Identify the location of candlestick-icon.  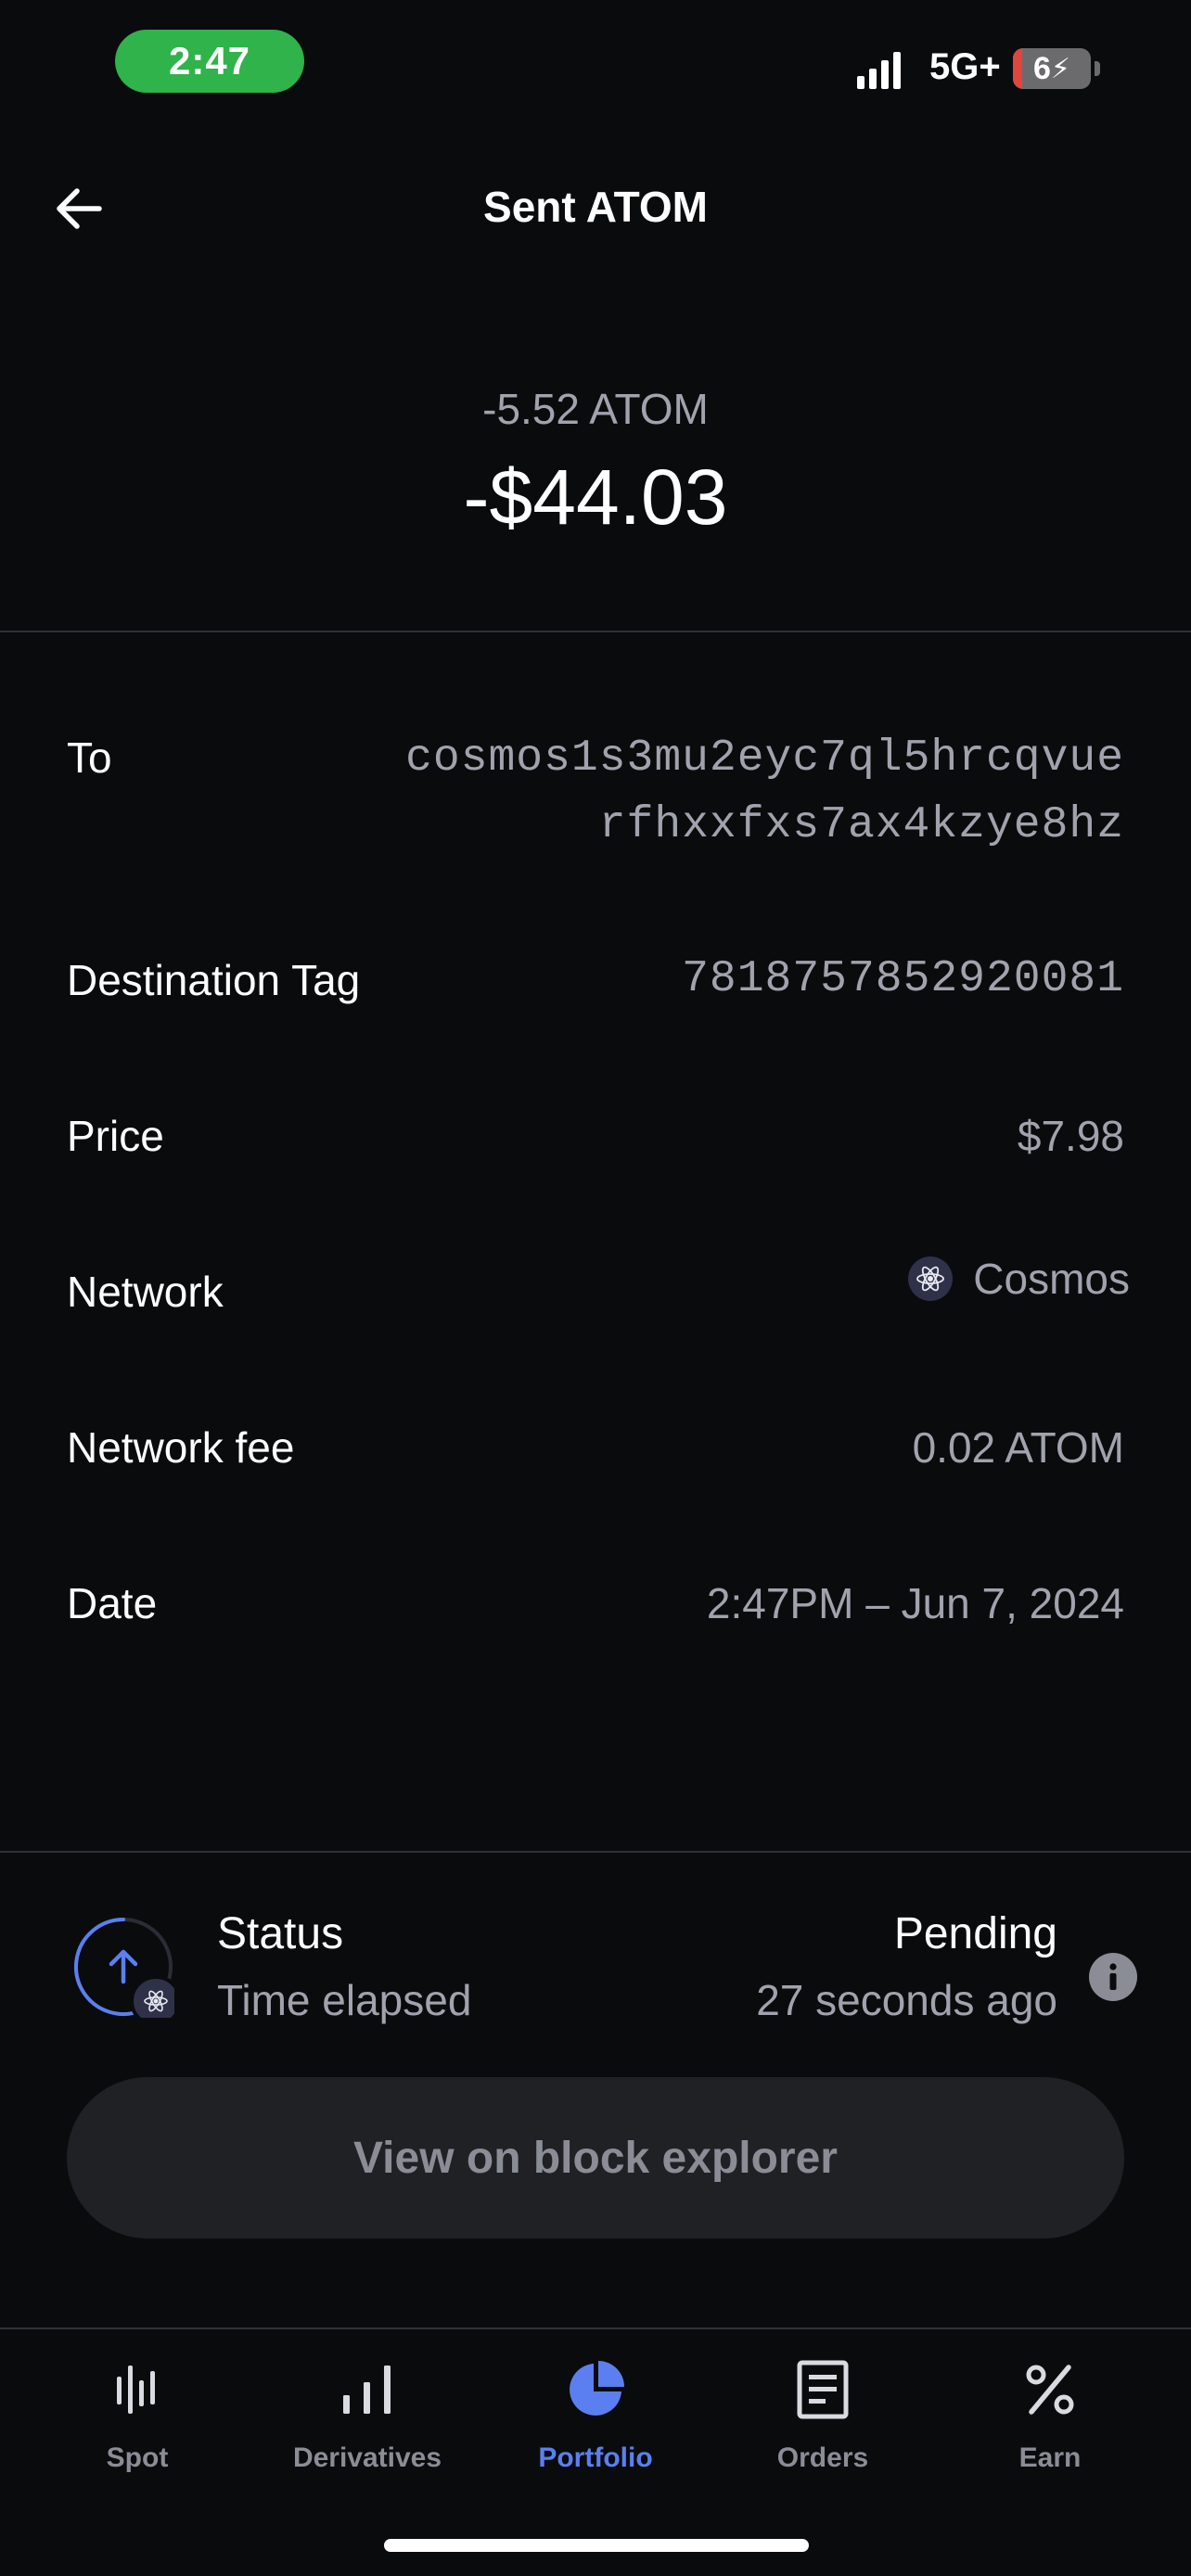
(137, 2390).